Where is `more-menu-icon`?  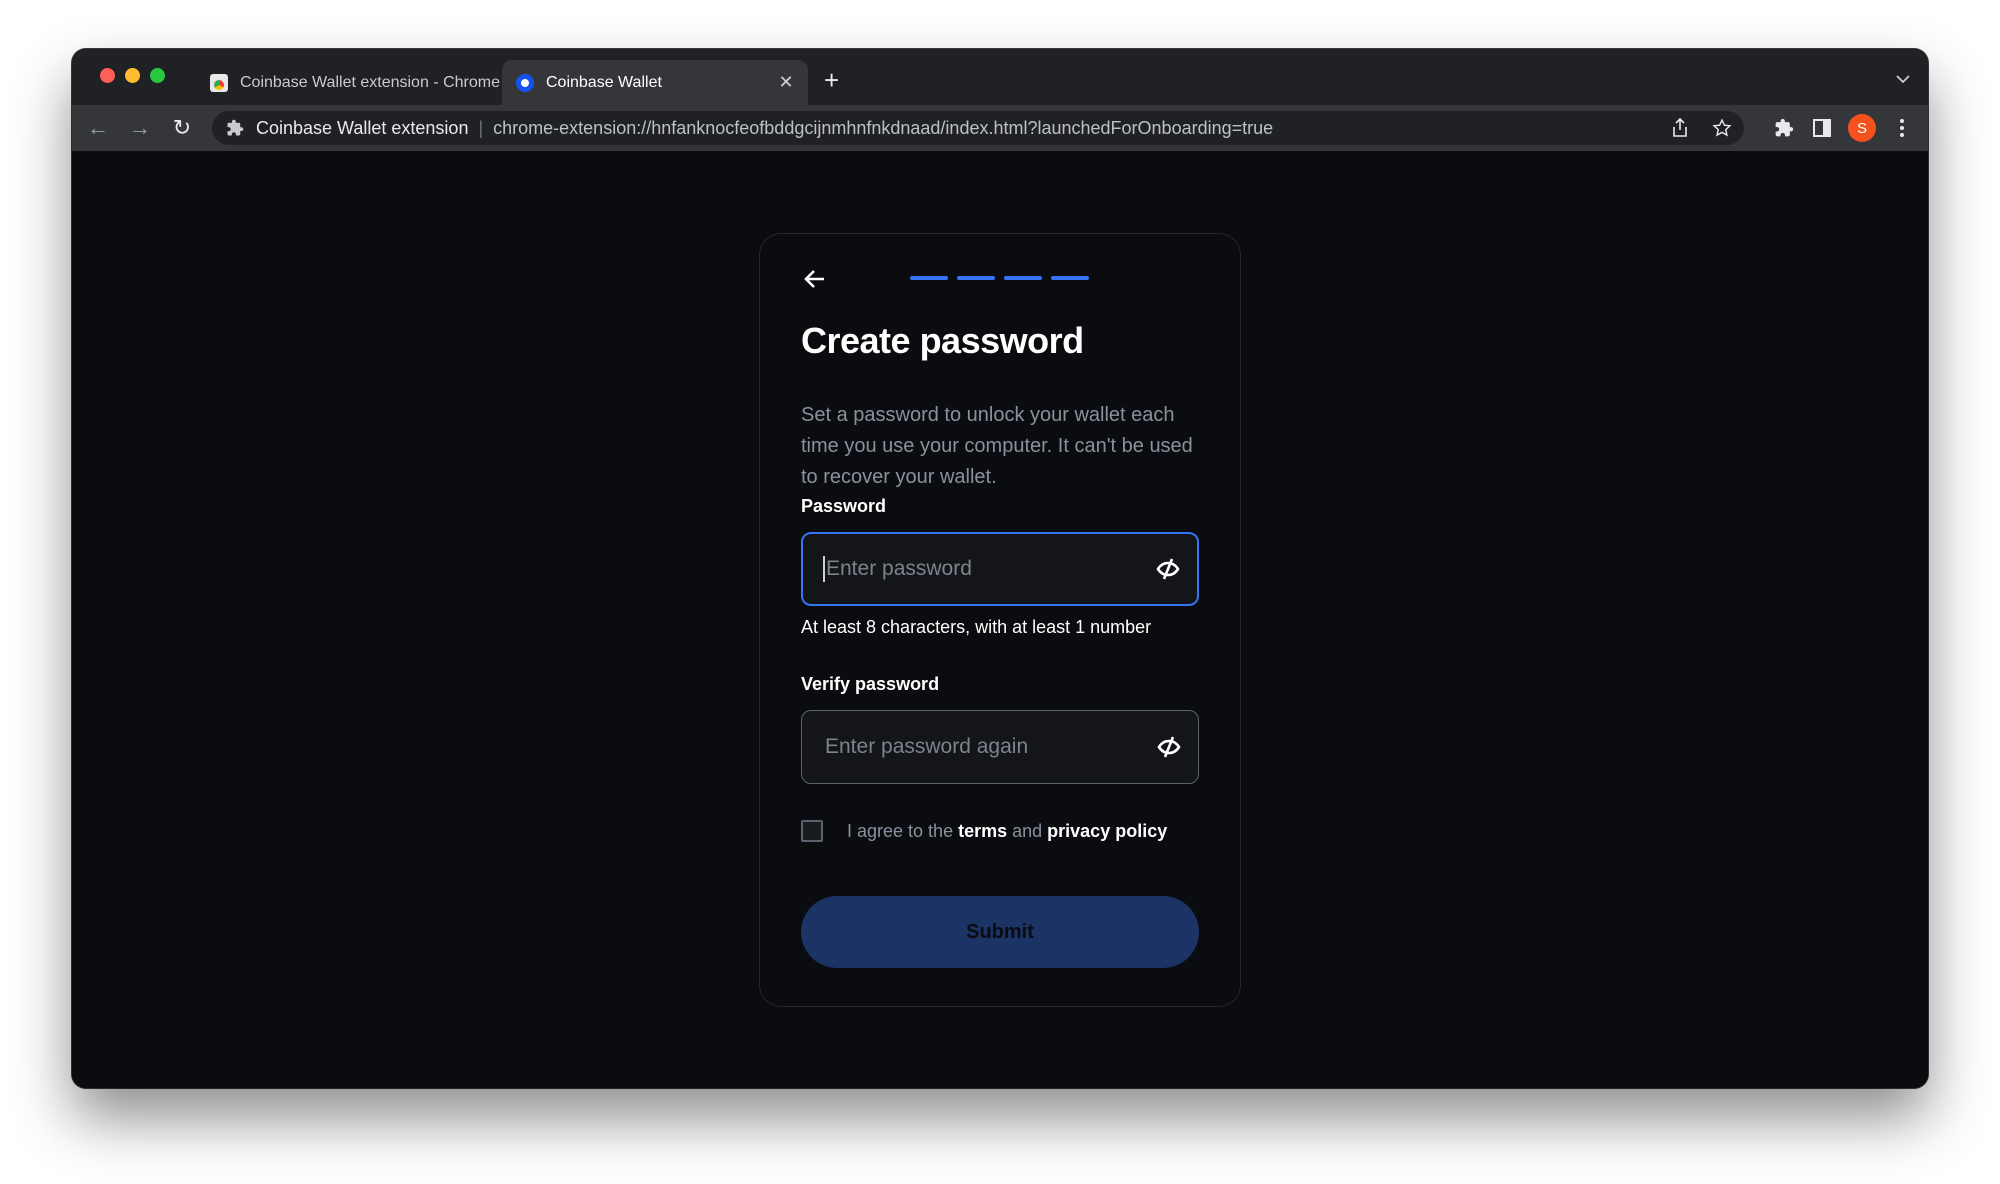
more-menu-icon is located at coordinates (1902, 128).